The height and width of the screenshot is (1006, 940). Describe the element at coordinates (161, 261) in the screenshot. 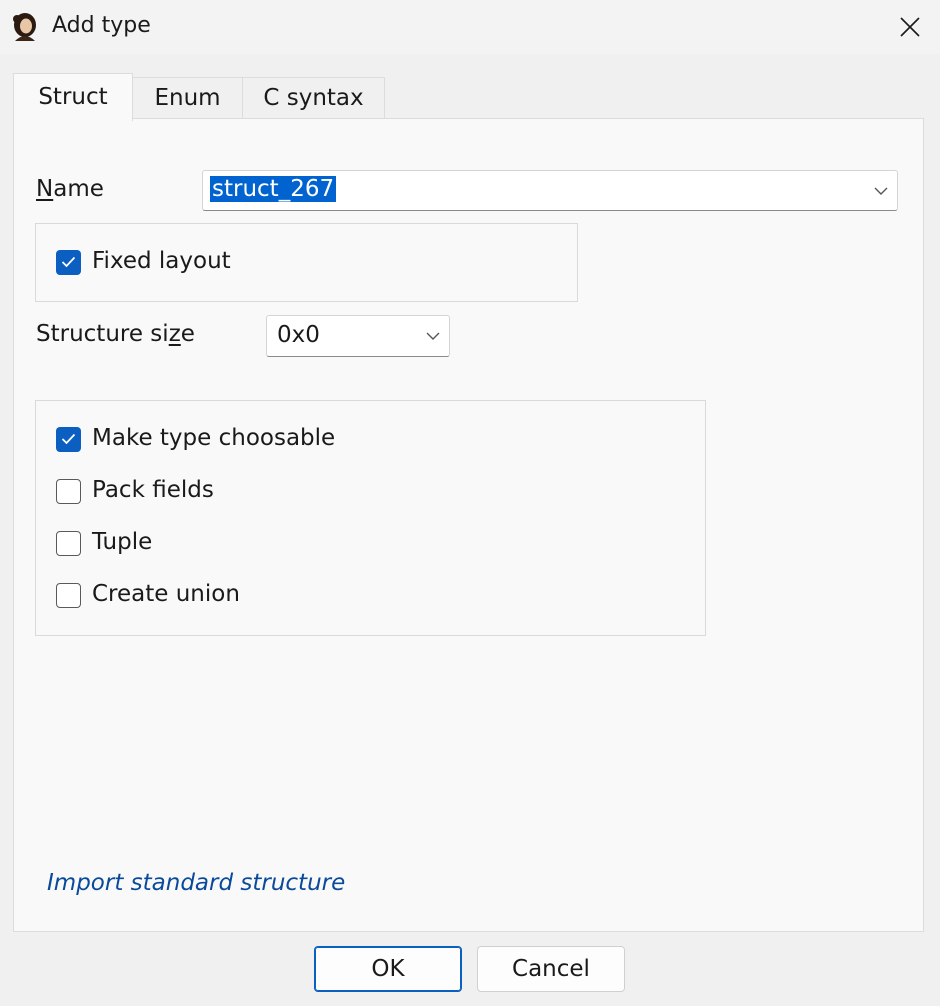

I see `fixed-layout-label: Fixed layout` at that location.